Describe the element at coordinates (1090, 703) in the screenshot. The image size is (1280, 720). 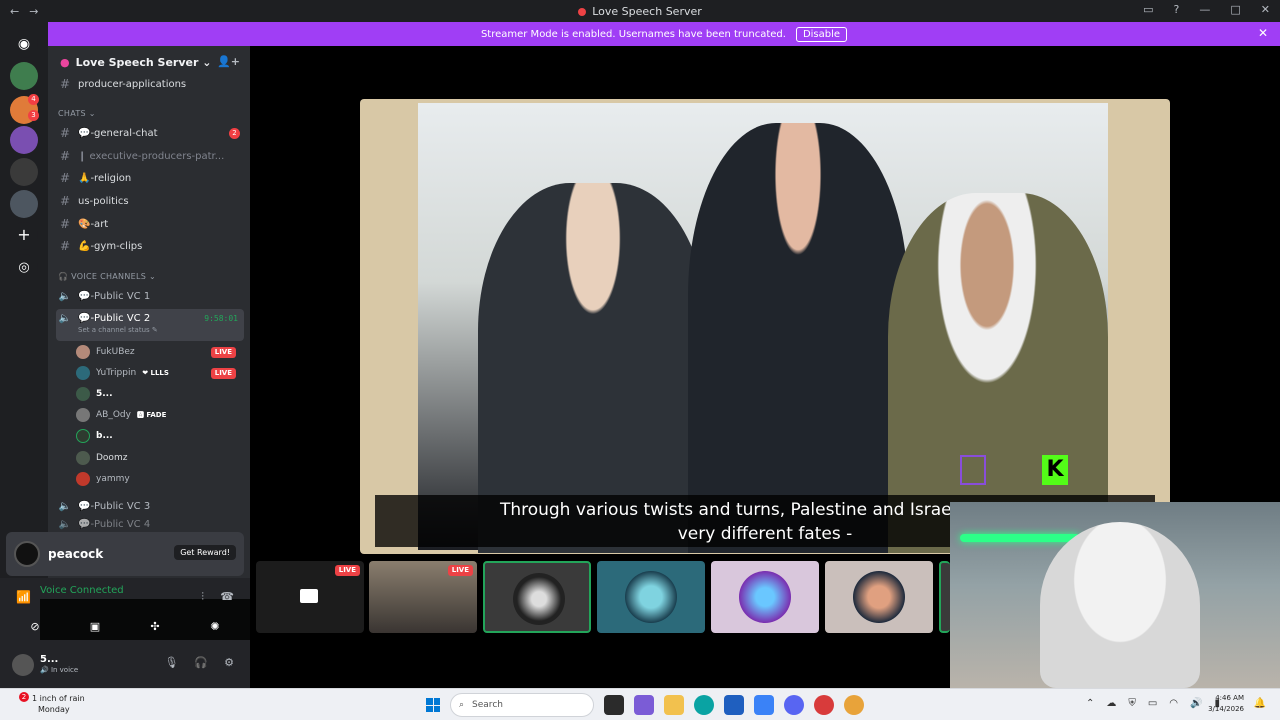
I see `chevron-up-icon: ⌃` at that location.